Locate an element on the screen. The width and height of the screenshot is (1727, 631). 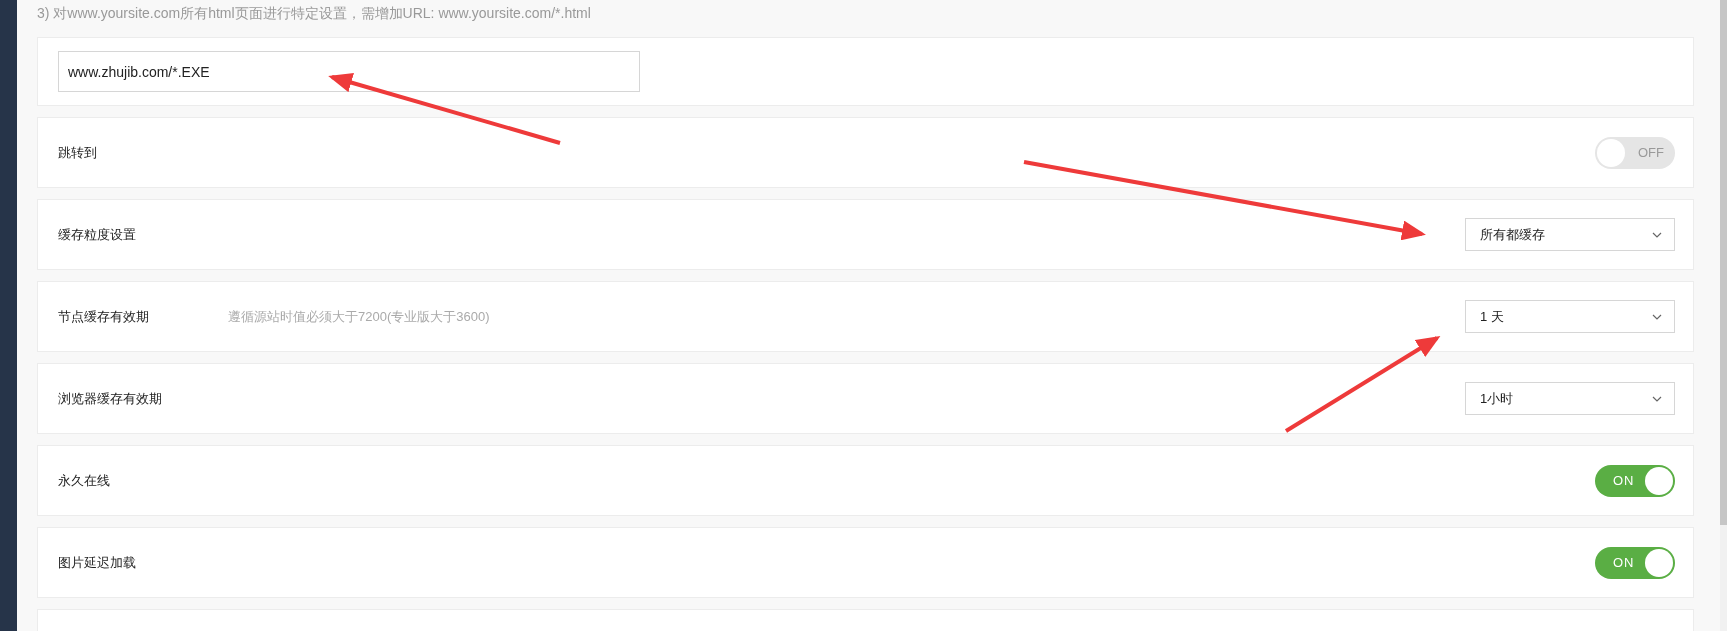
hint-text: 遵循源站时值必须大于7200(专业版大于3600) is located at coordinates (359, 316).